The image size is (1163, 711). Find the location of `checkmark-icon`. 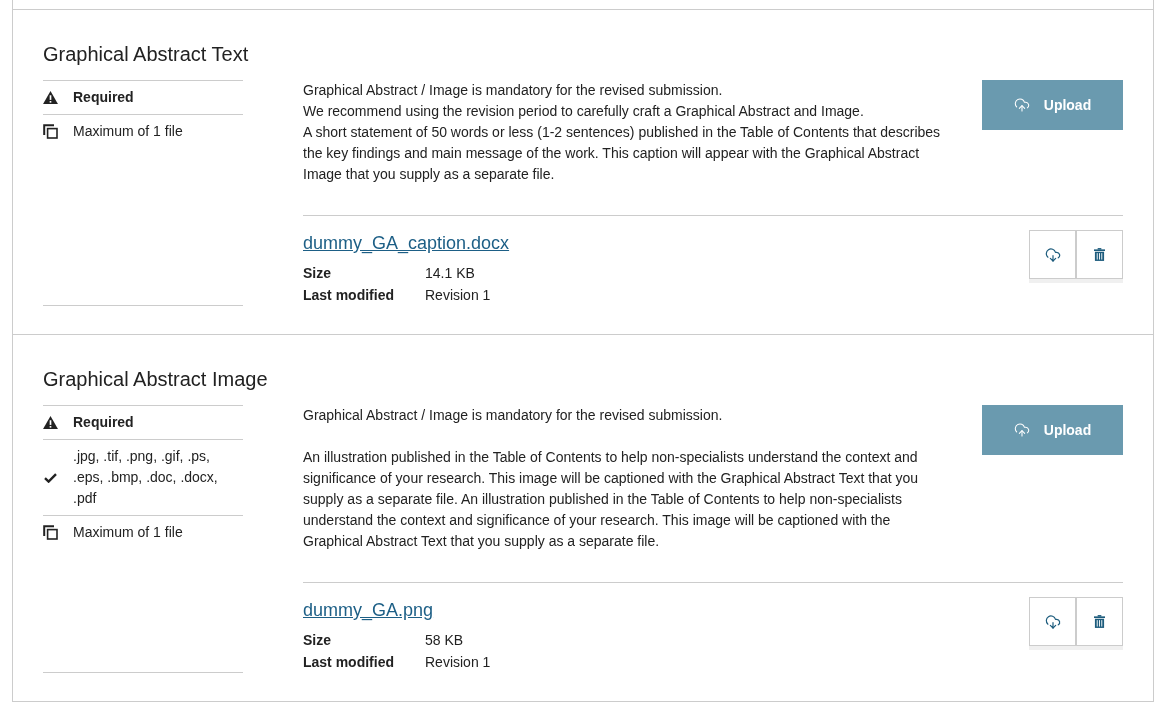

checkmark-icon is located at coordinates (50, 477).